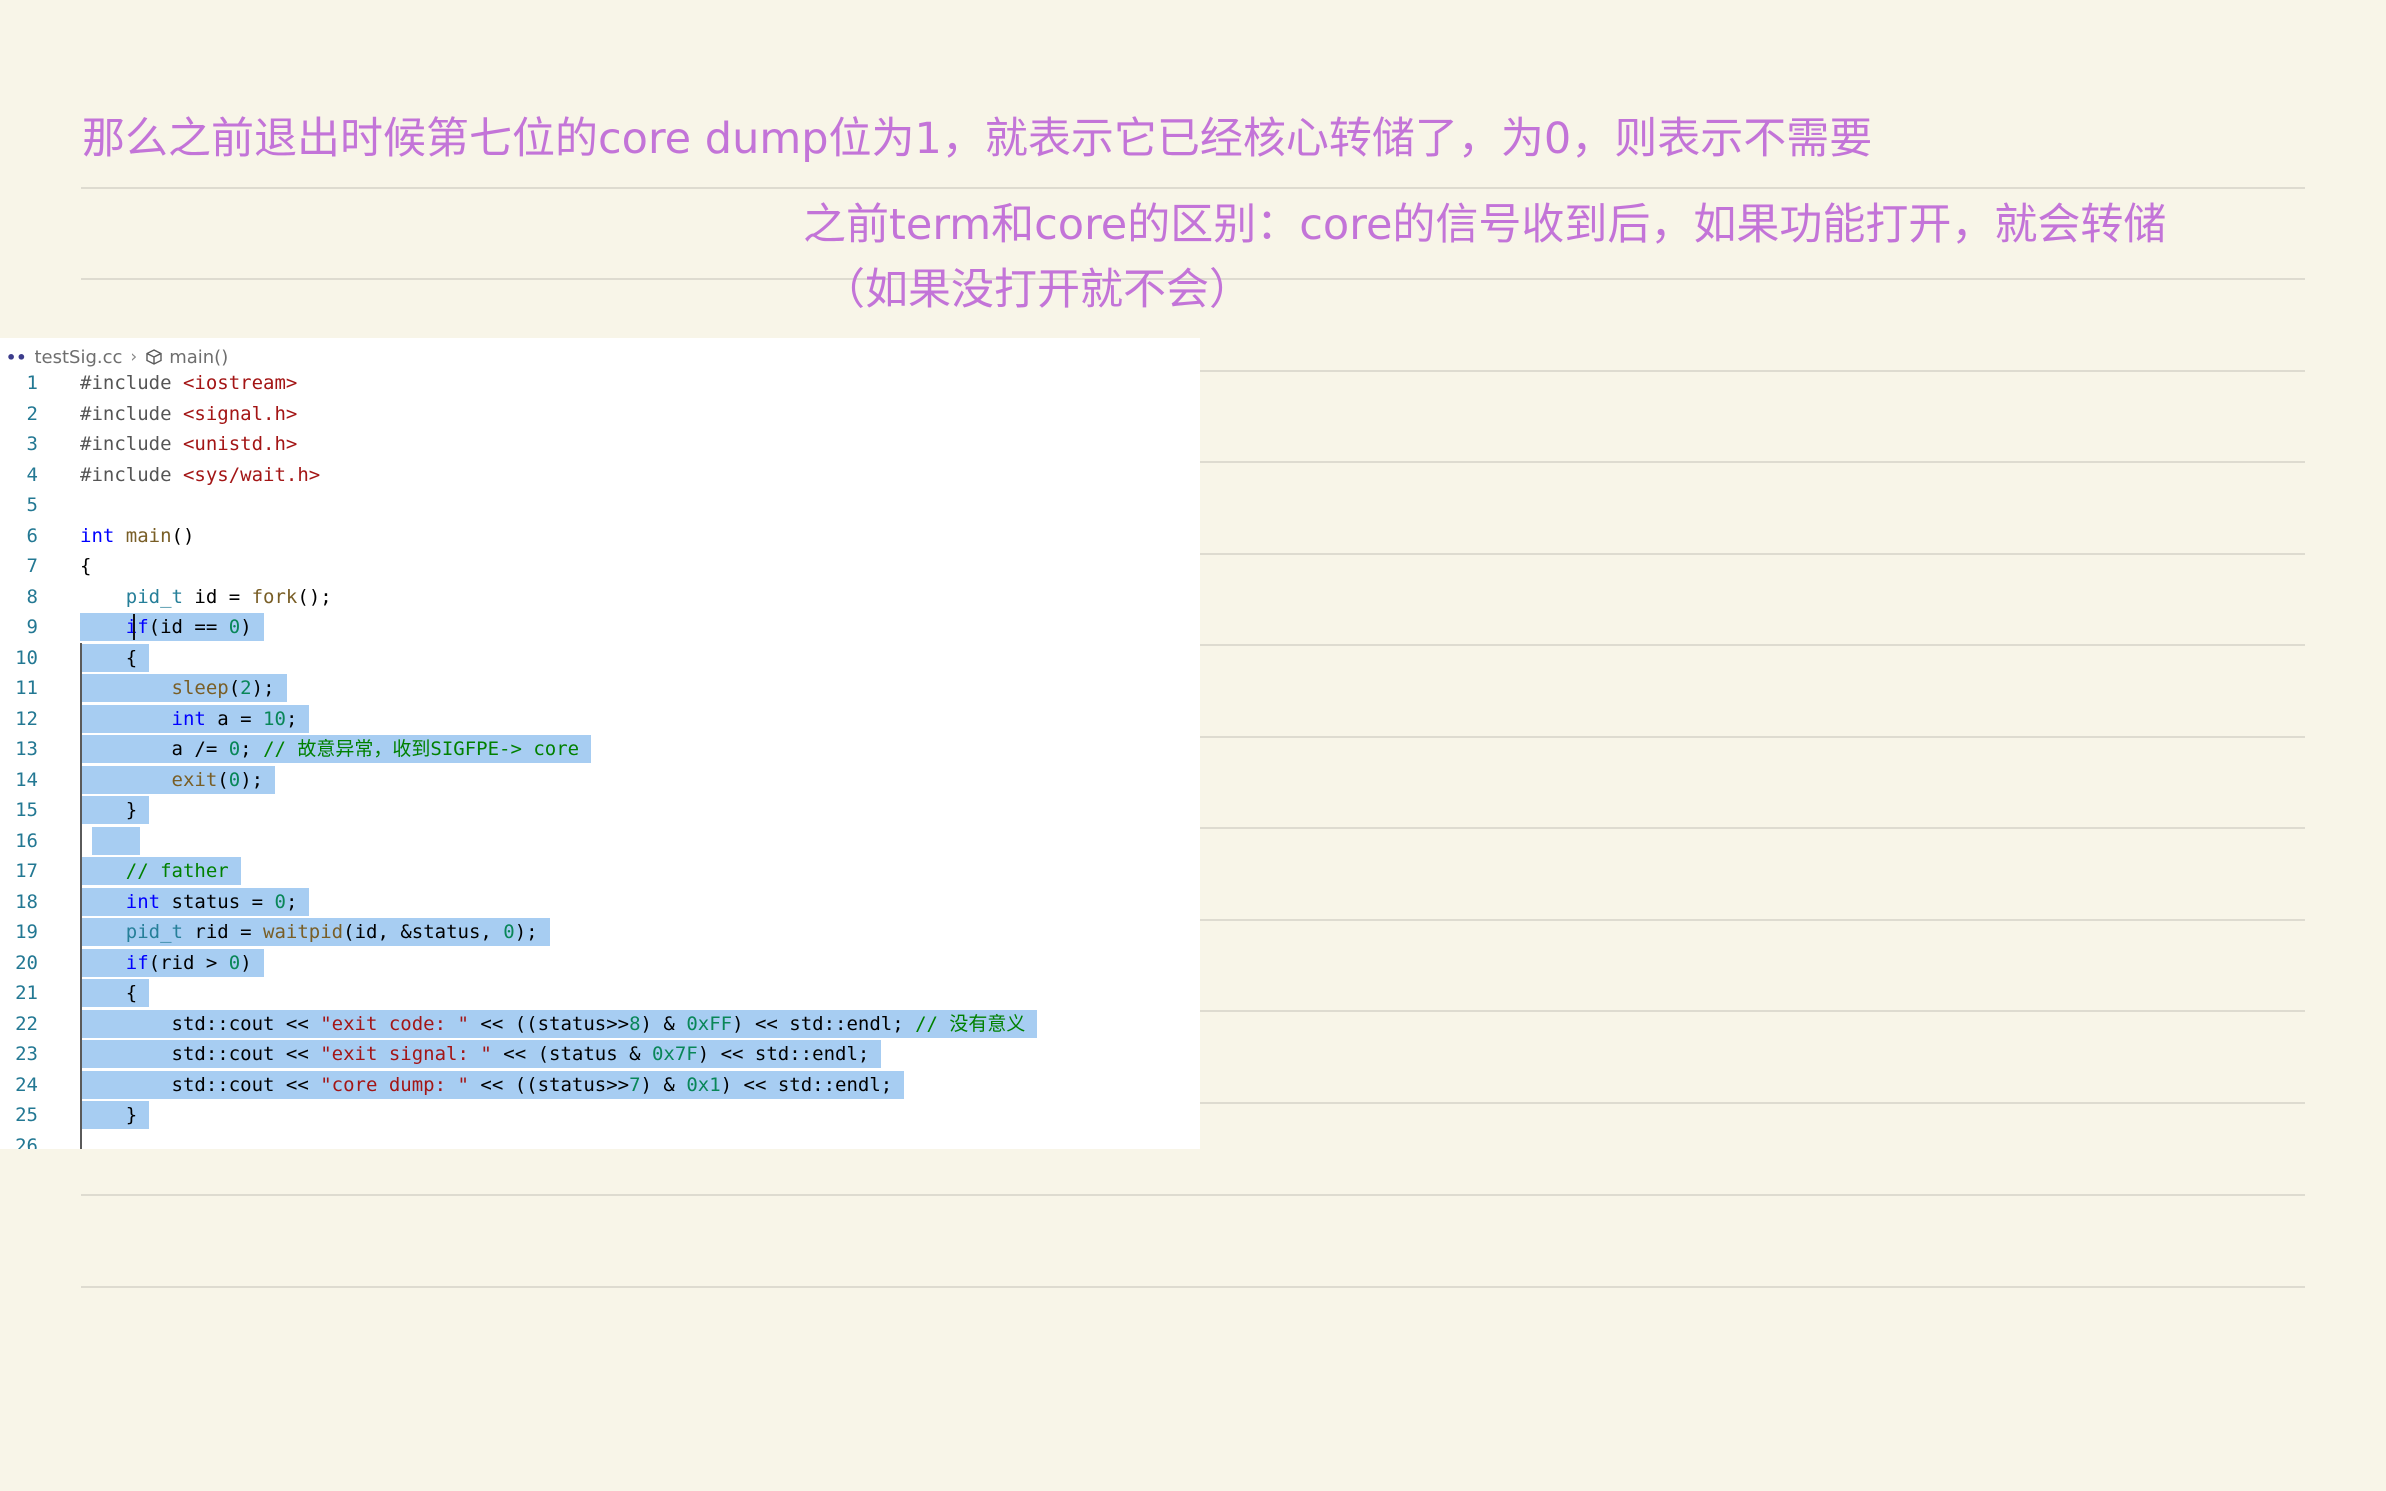 The height and width of the screenshot is (1491, 2386). I want to click on line-number: 7, so click(32, 566).